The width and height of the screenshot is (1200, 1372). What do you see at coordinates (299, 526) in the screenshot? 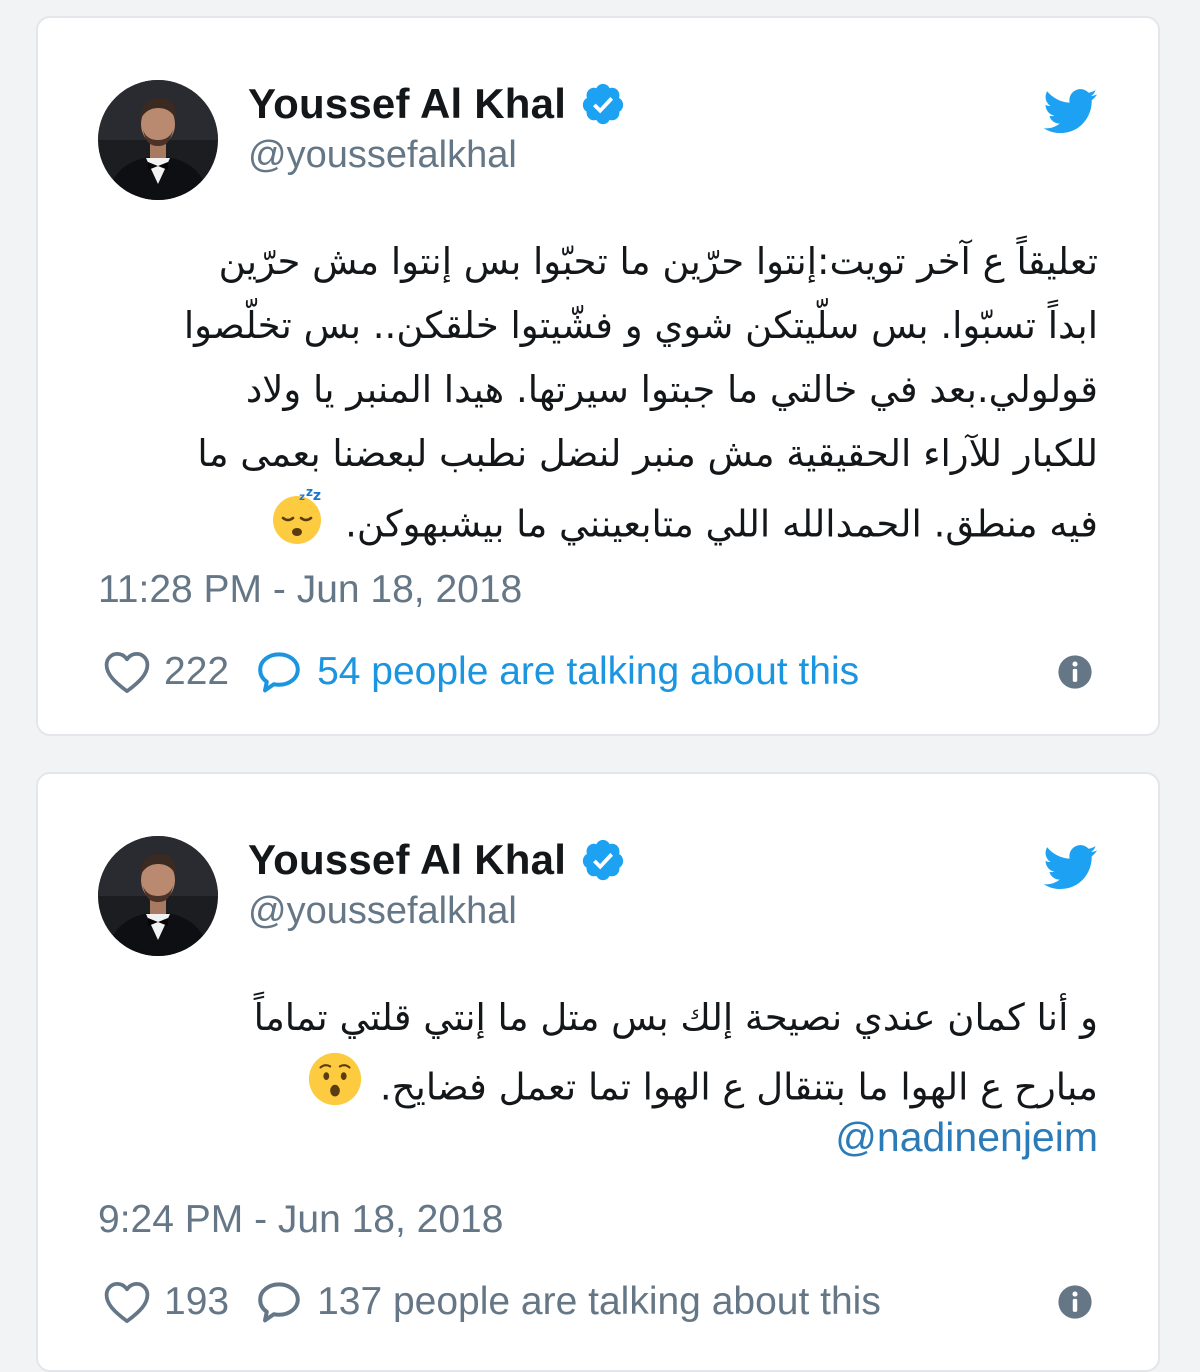
I see `sleeping-face-emoji` at bounding box center [299, 526].